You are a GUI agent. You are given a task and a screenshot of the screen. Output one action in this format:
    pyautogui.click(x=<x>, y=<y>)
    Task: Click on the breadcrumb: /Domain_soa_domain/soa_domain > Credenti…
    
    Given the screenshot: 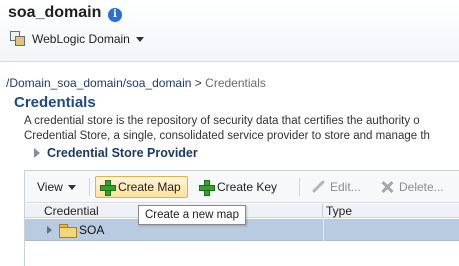 What is the action you would take?
    pyautogui.click(x=136, y=83)
    